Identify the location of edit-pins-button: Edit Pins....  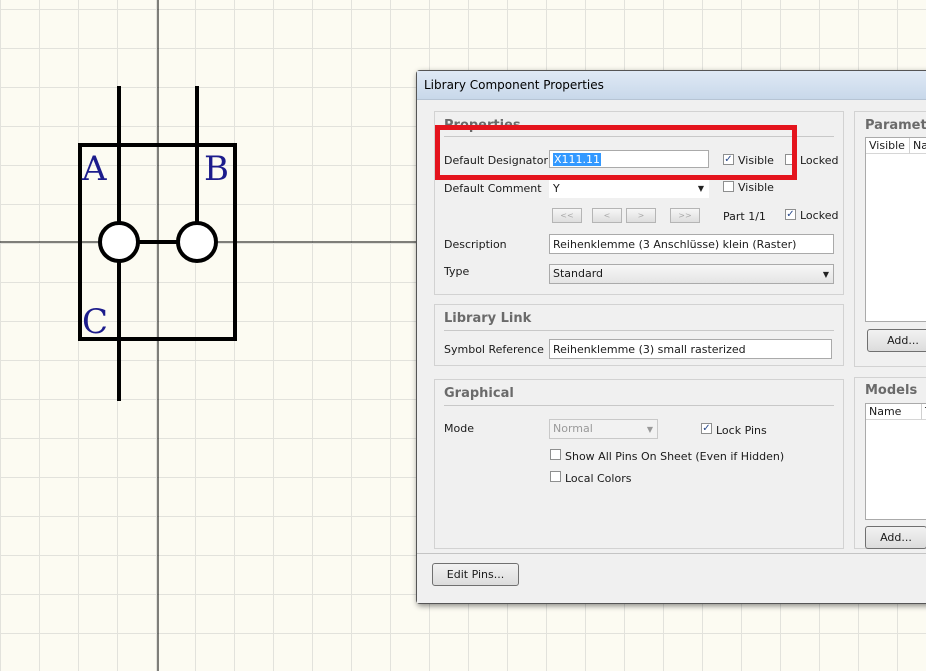
(475, 574).